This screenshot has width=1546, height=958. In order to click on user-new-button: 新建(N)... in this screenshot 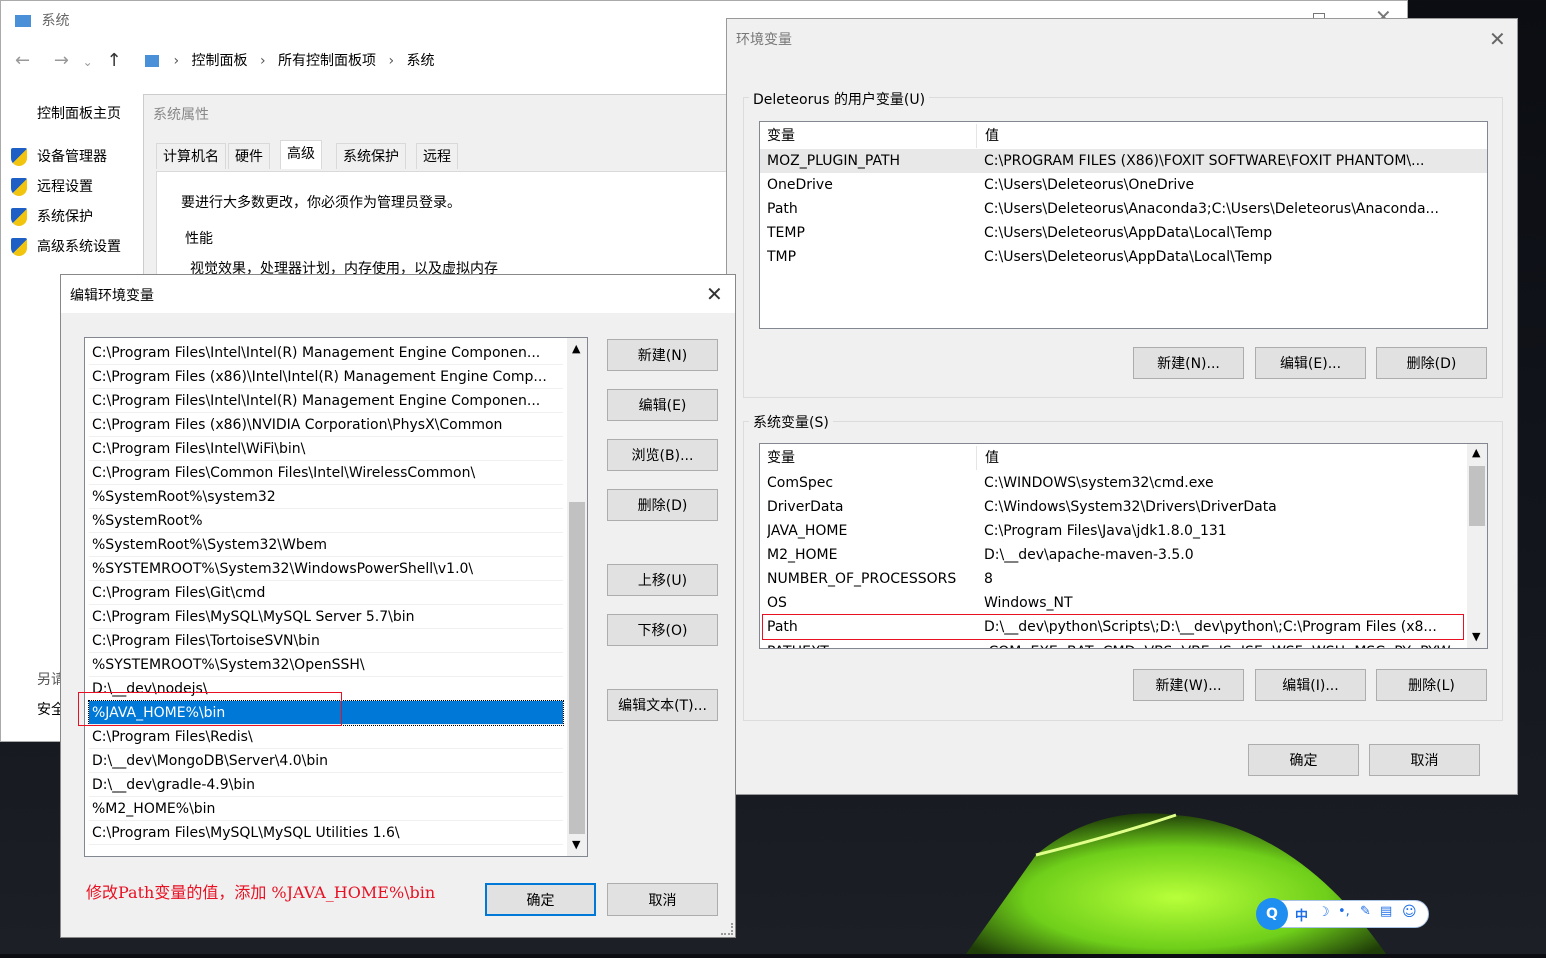, I will do `click(1188, 363)`.